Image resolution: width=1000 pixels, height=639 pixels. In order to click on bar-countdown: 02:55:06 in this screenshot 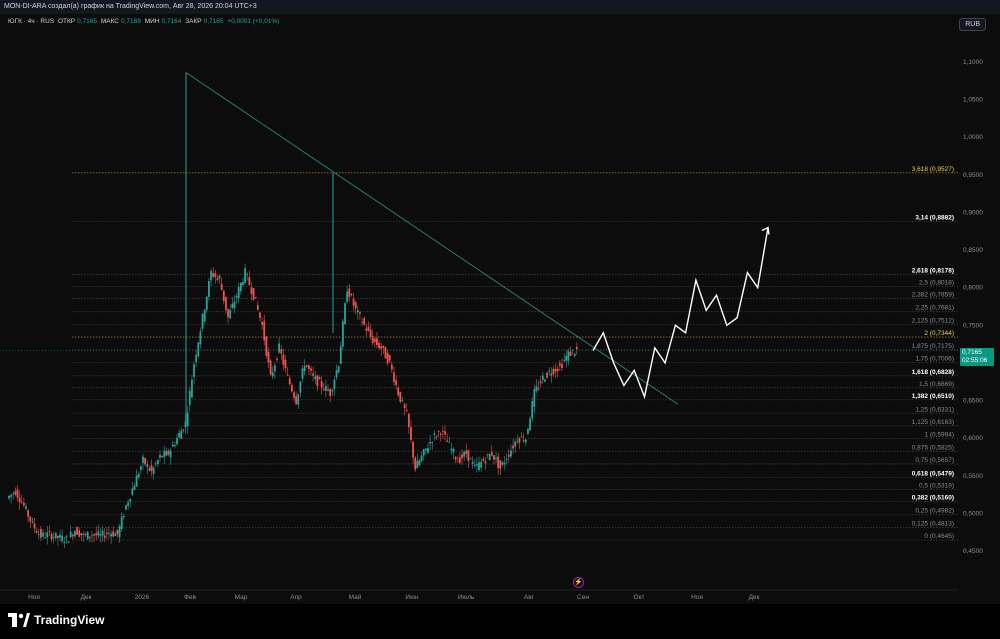, I will do `click(975, 360)`.